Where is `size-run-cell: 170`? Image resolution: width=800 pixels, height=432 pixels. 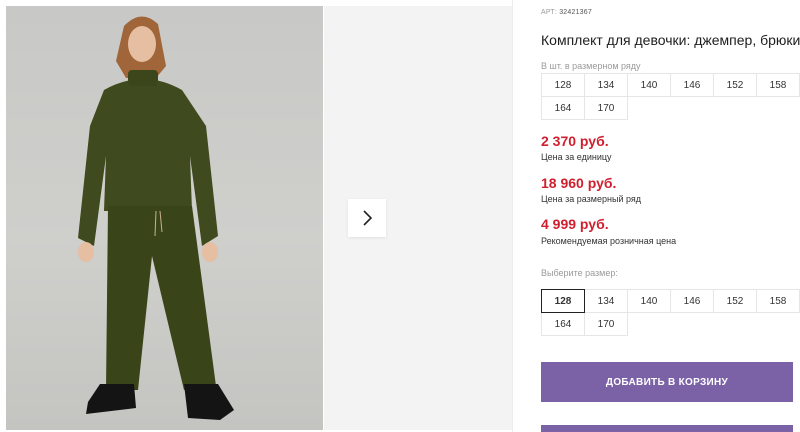 size-run-cell: 170 is located at coordinates (606, 108).